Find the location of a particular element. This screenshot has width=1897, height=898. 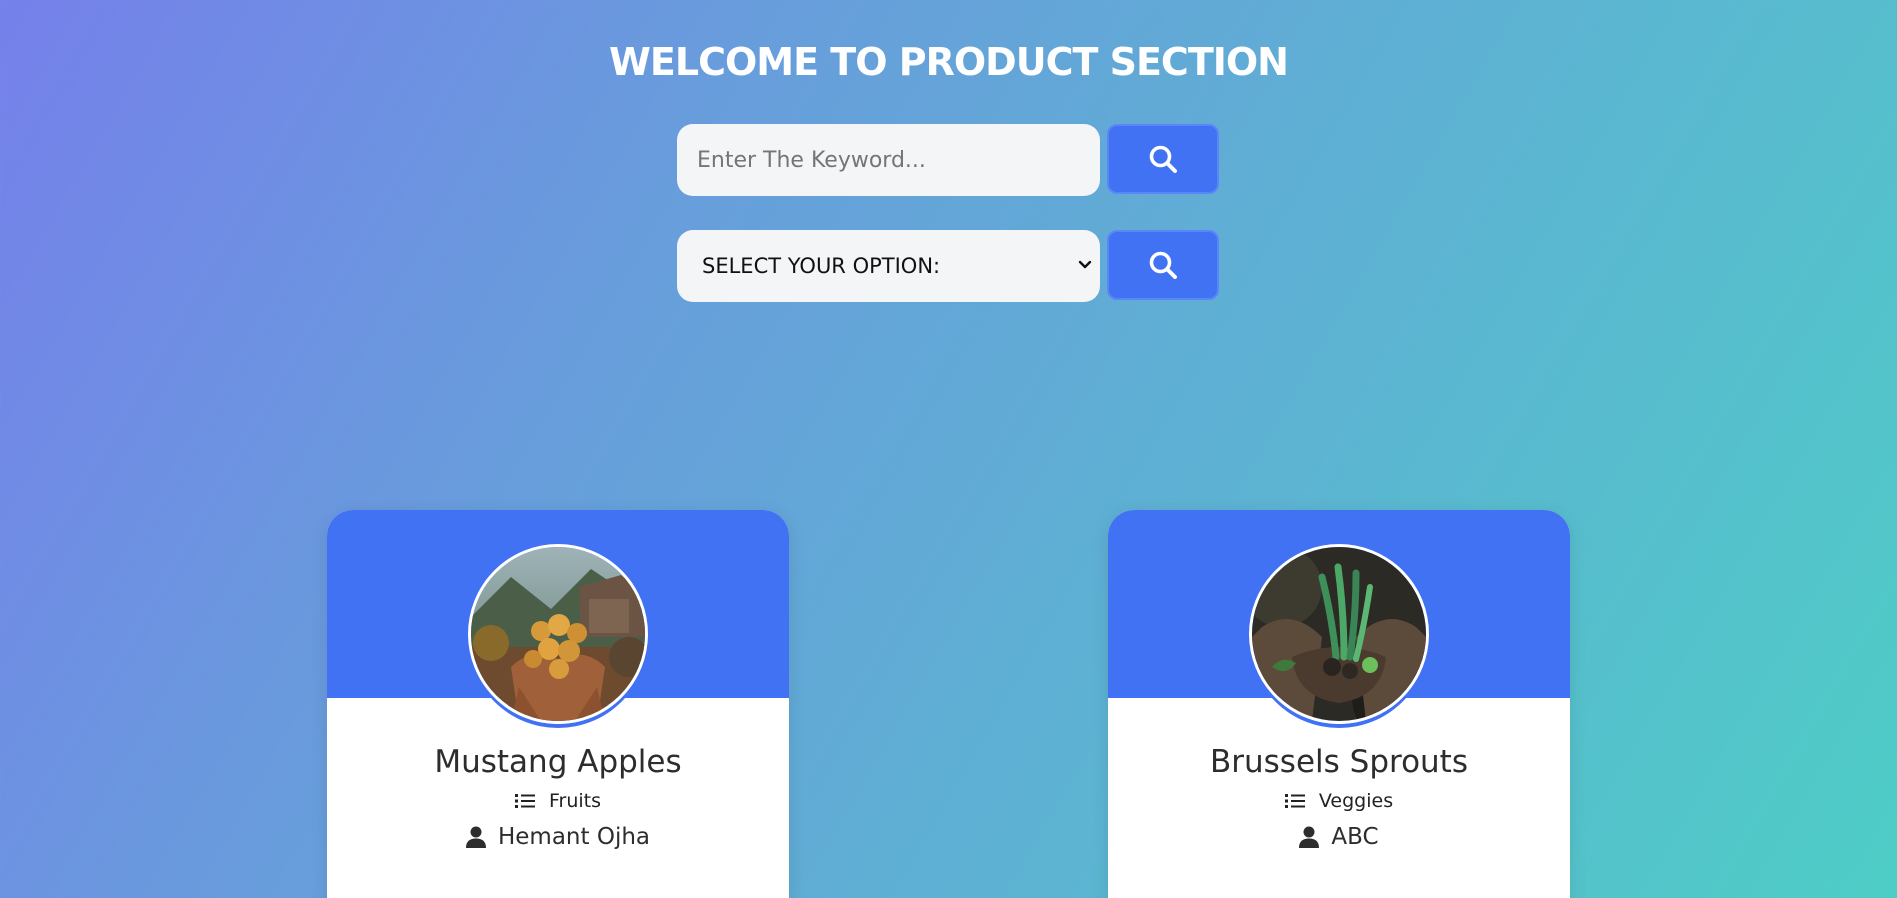

category-select-value: SELECT YOUR OPTION: is located at coordinates (821, 266).